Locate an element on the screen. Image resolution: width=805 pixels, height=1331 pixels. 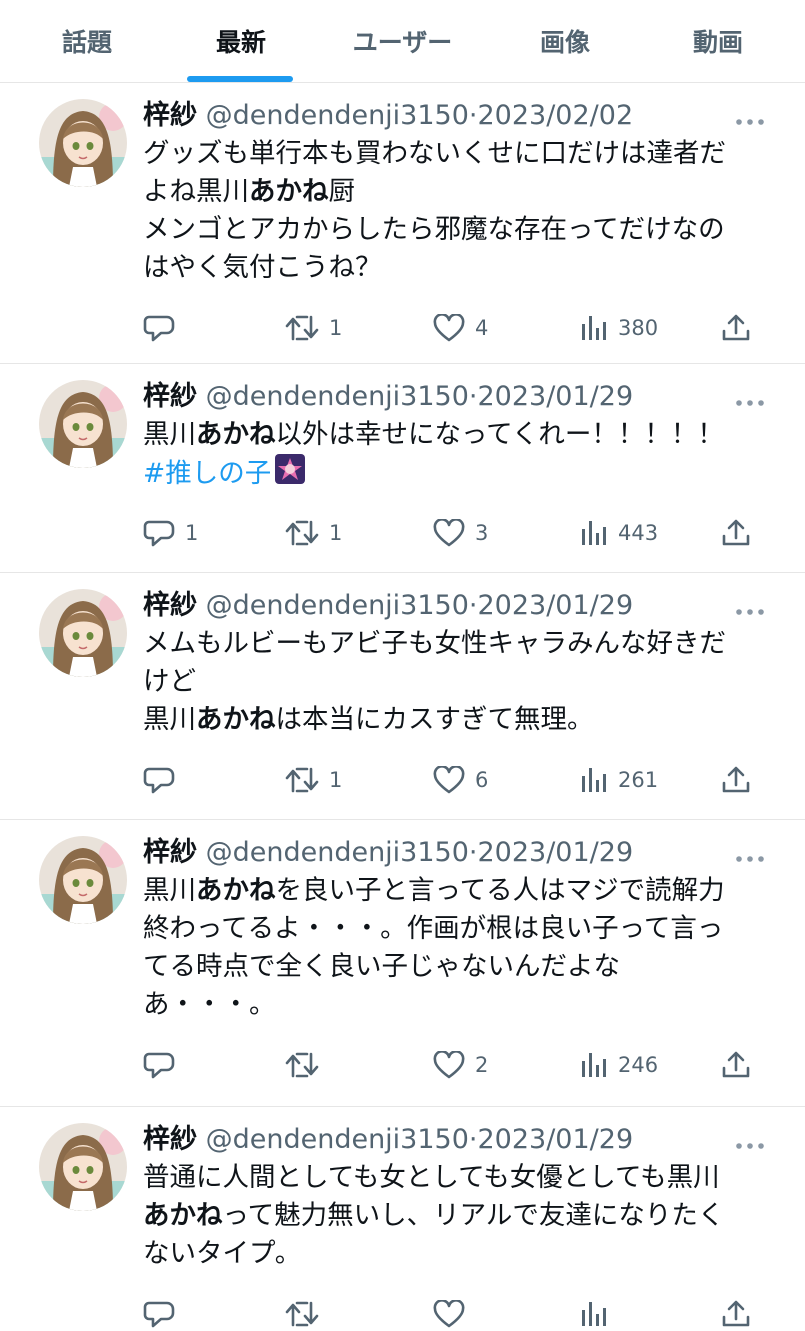
views-button: 443 is located at coordinates (619, 533).